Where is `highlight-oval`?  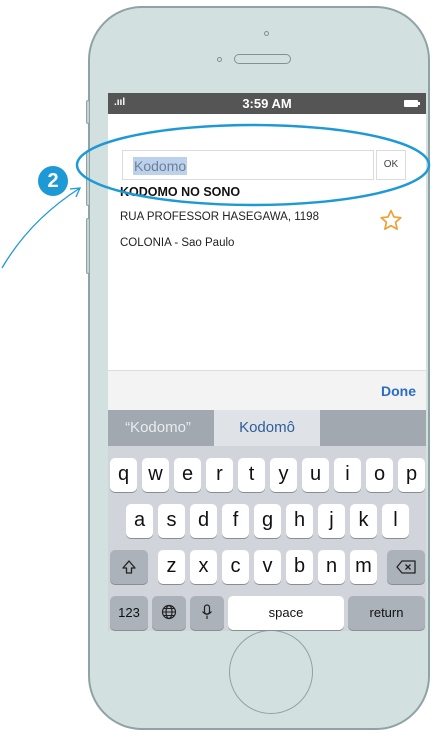 highlight-oval is located at coordinates (253, 165).